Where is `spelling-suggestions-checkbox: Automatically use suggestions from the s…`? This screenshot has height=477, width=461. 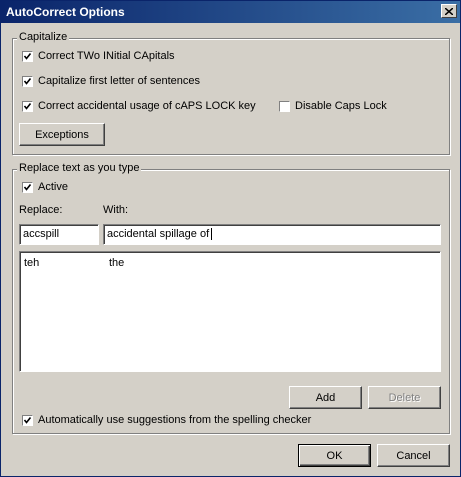 spelling-suggestions-checkbox: Automatically use suggestions from the s… is located at coordinates (166, 420).